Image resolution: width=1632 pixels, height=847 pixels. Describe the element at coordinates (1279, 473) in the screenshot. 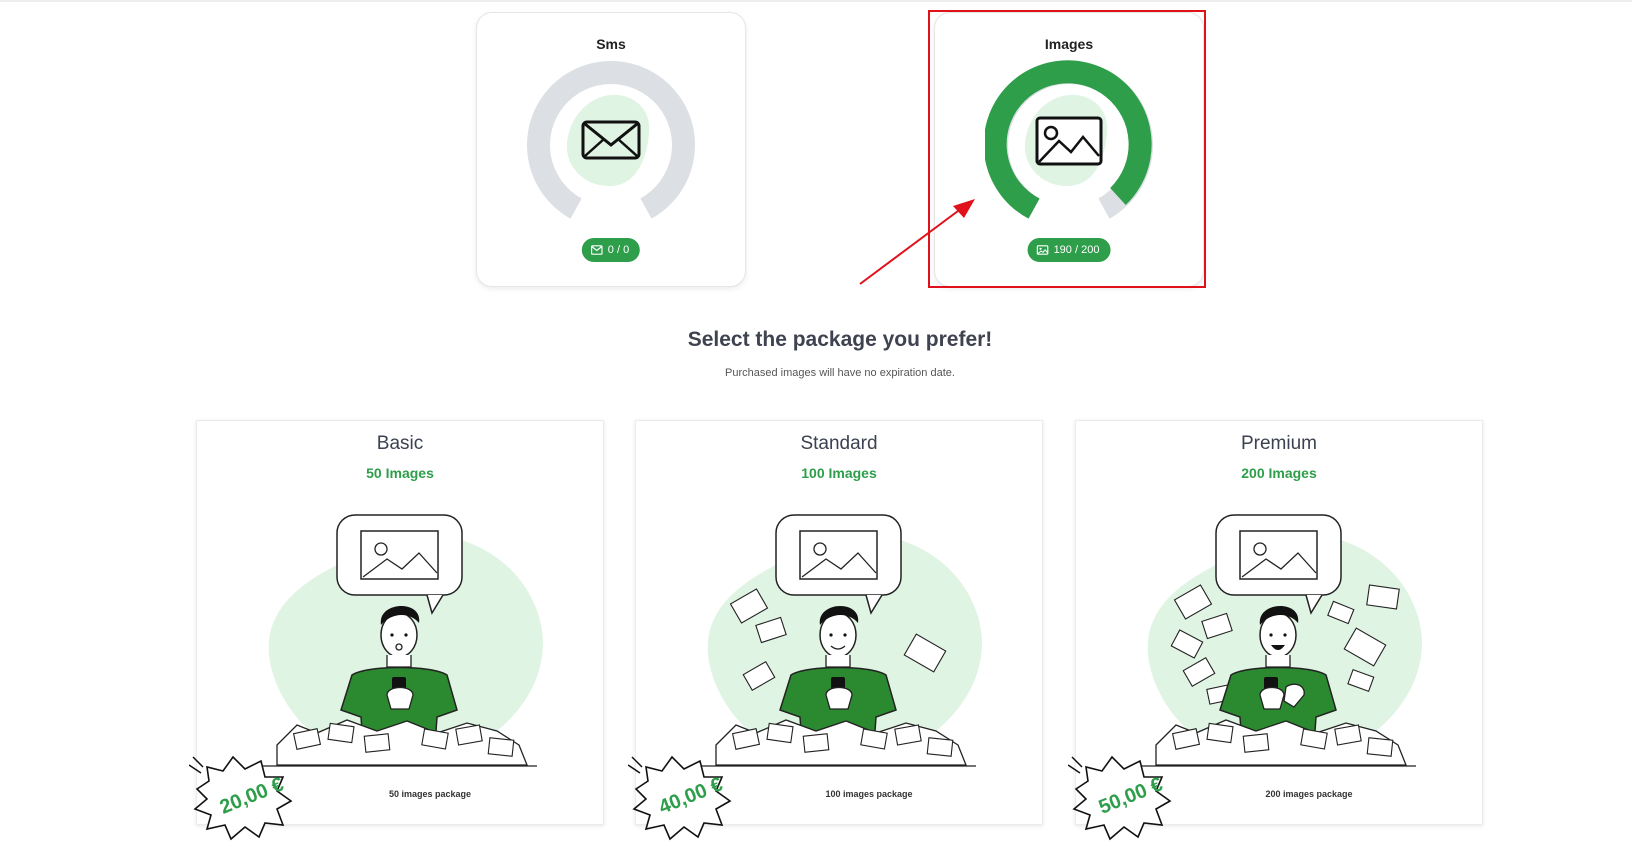

I see `package-image-count: 200 Images` at that location.